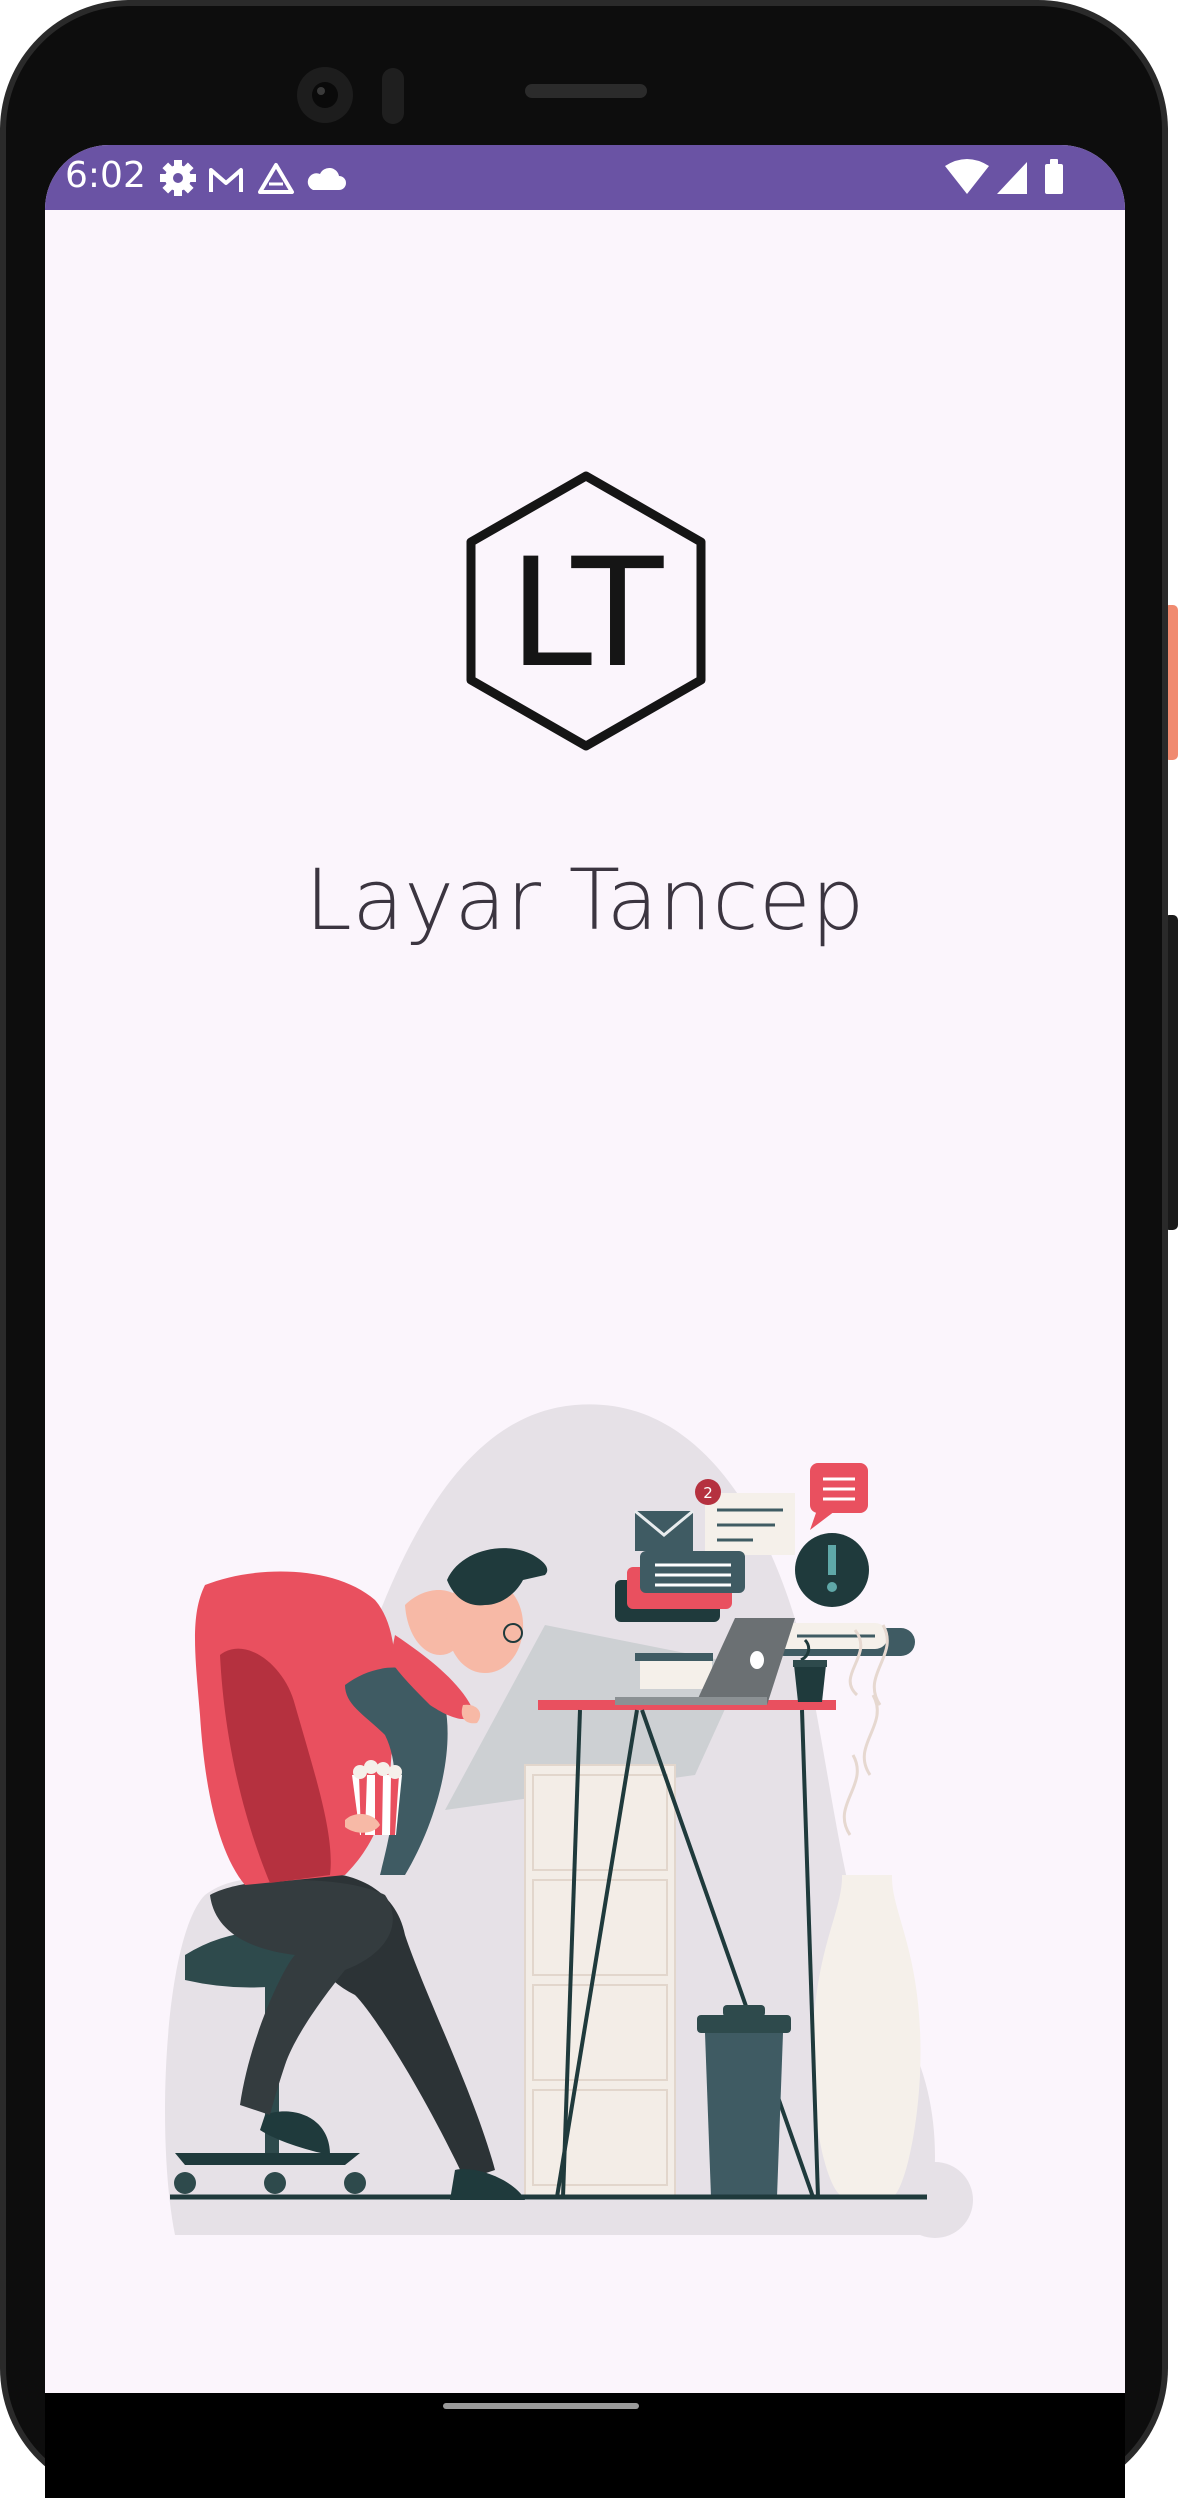  What do you see at coordinates (586, 91) in the screenshot?
I see `earpiece` at bounding box center [586, 91].